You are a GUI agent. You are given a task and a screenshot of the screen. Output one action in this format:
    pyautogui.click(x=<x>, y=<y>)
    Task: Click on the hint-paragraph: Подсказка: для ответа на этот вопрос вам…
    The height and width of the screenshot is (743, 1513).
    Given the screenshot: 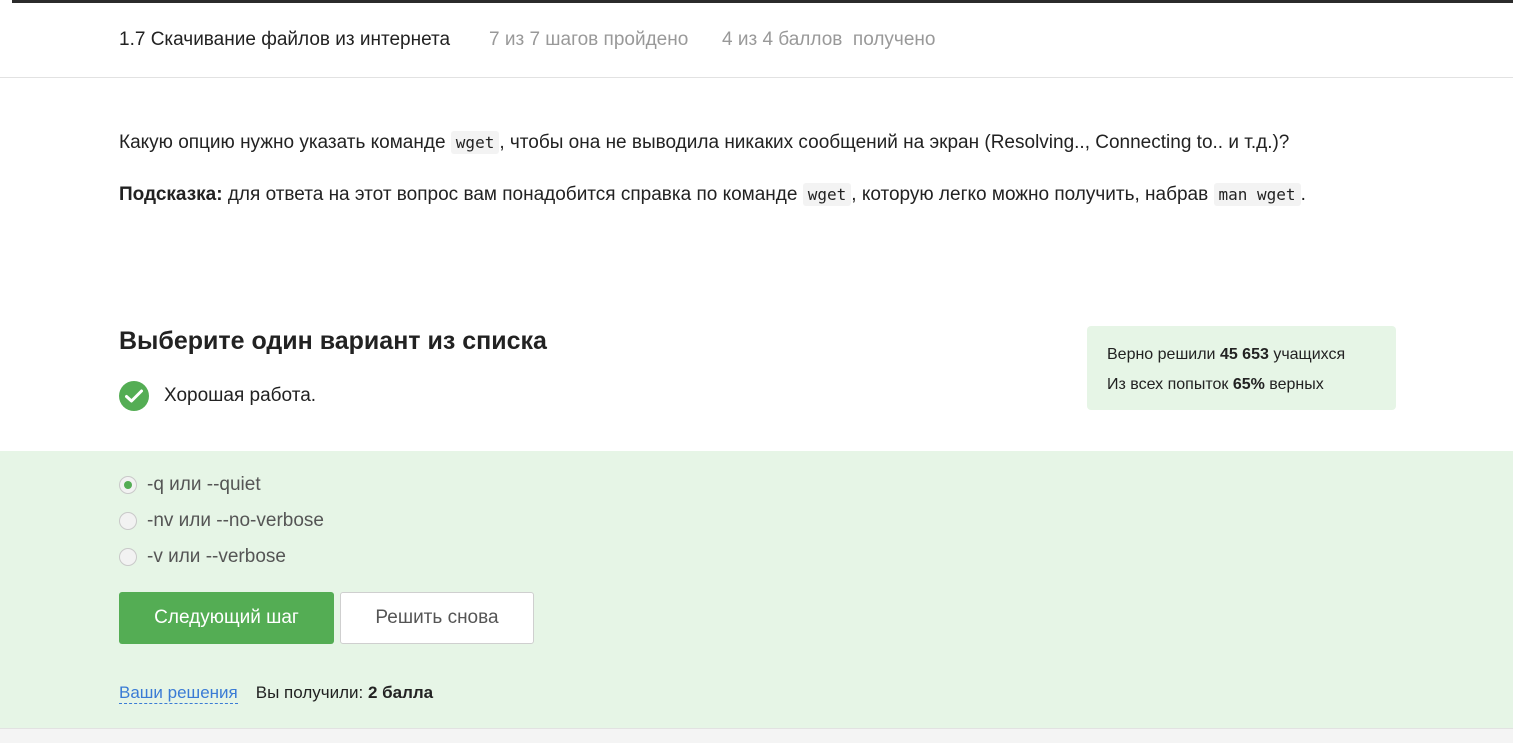 What is the action you would take?
    pyautogui.click(x=764, y=195)
    